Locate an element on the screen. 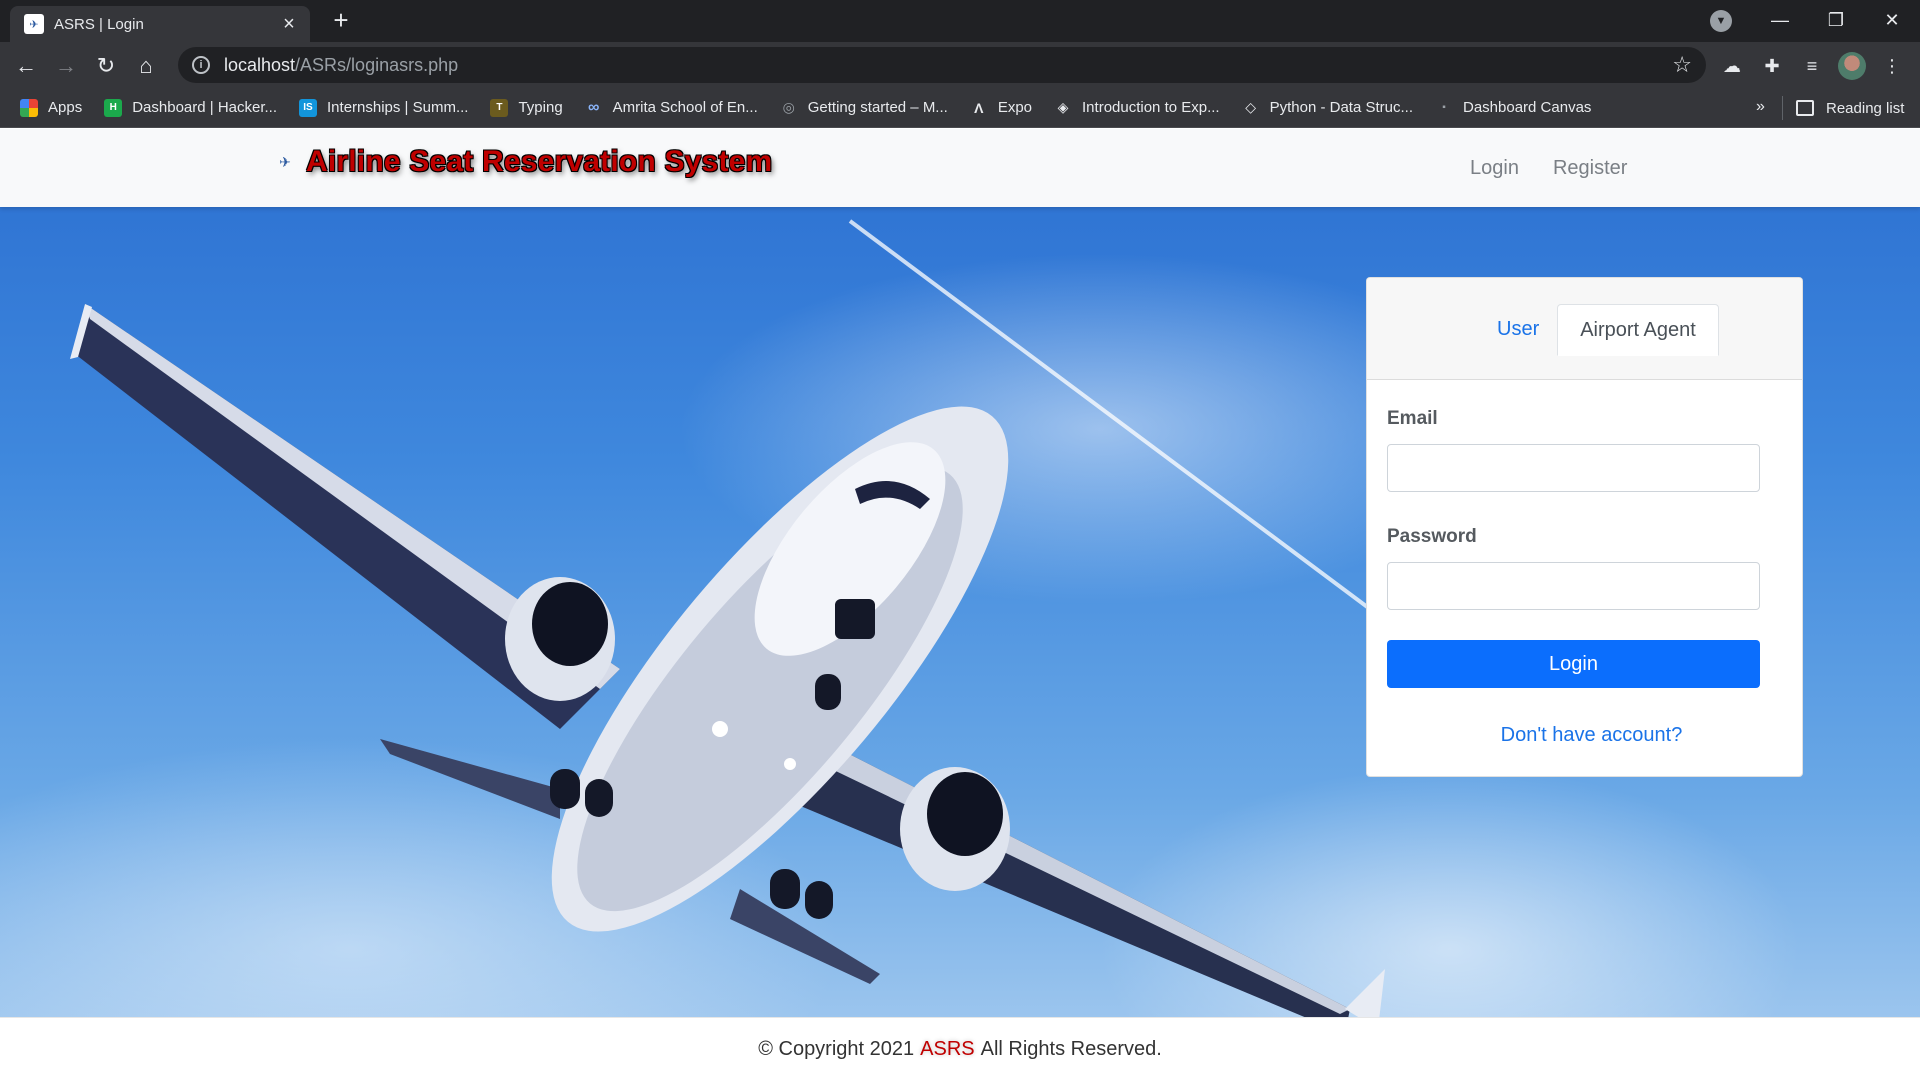  infinity-icon: ∞ is located at coordinates (593, 107).